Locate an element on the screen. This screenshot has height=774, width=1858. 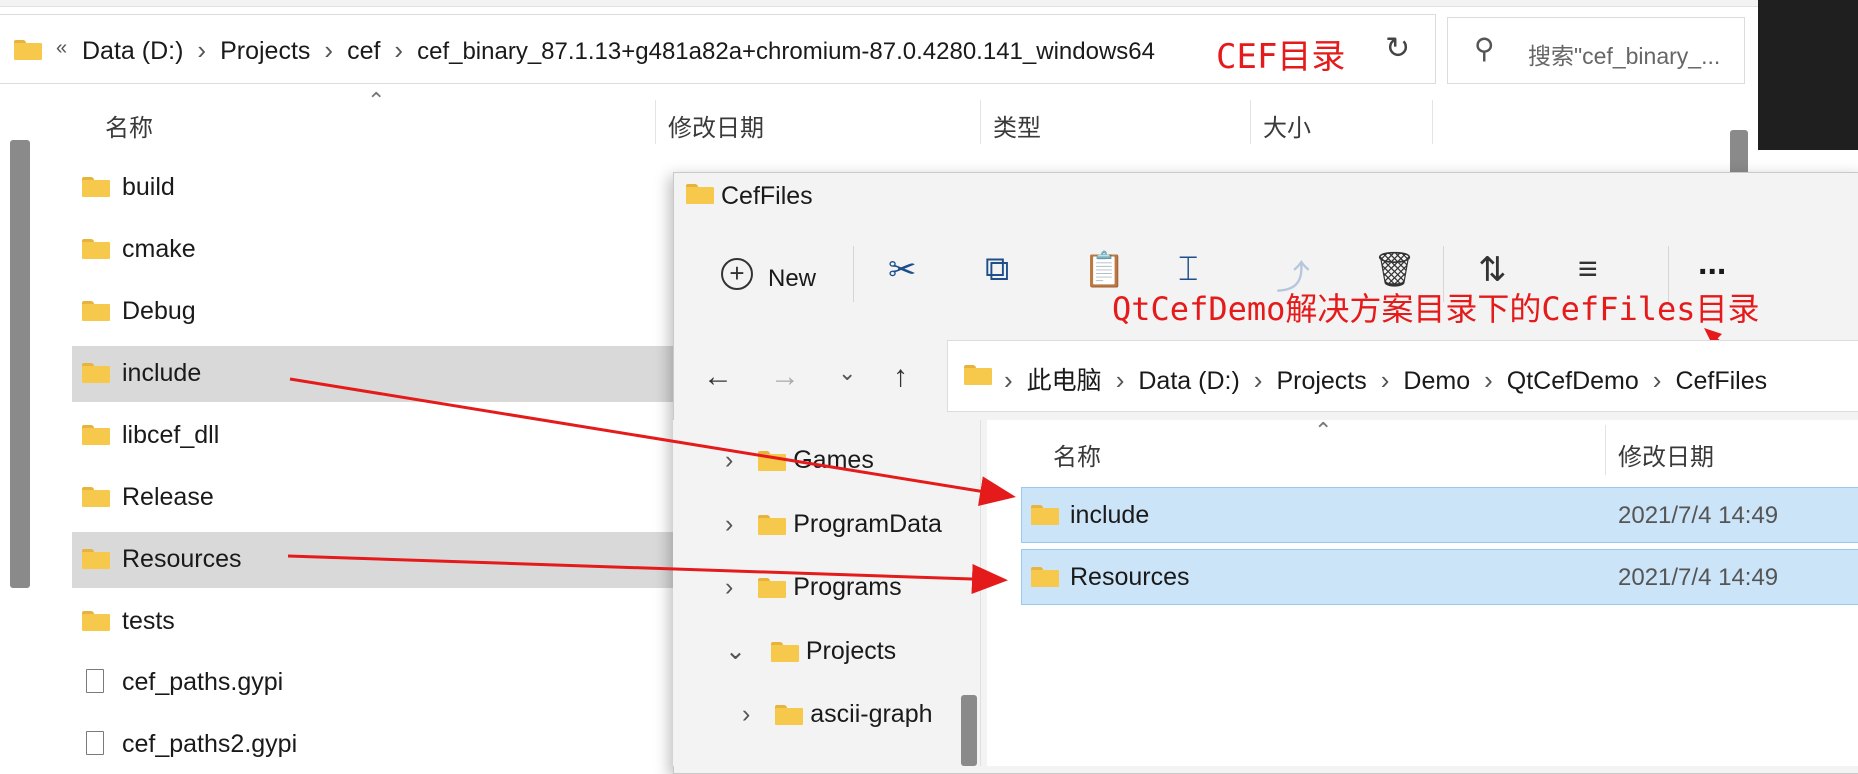
annotation-arrows is located at coordinates (651, 485).